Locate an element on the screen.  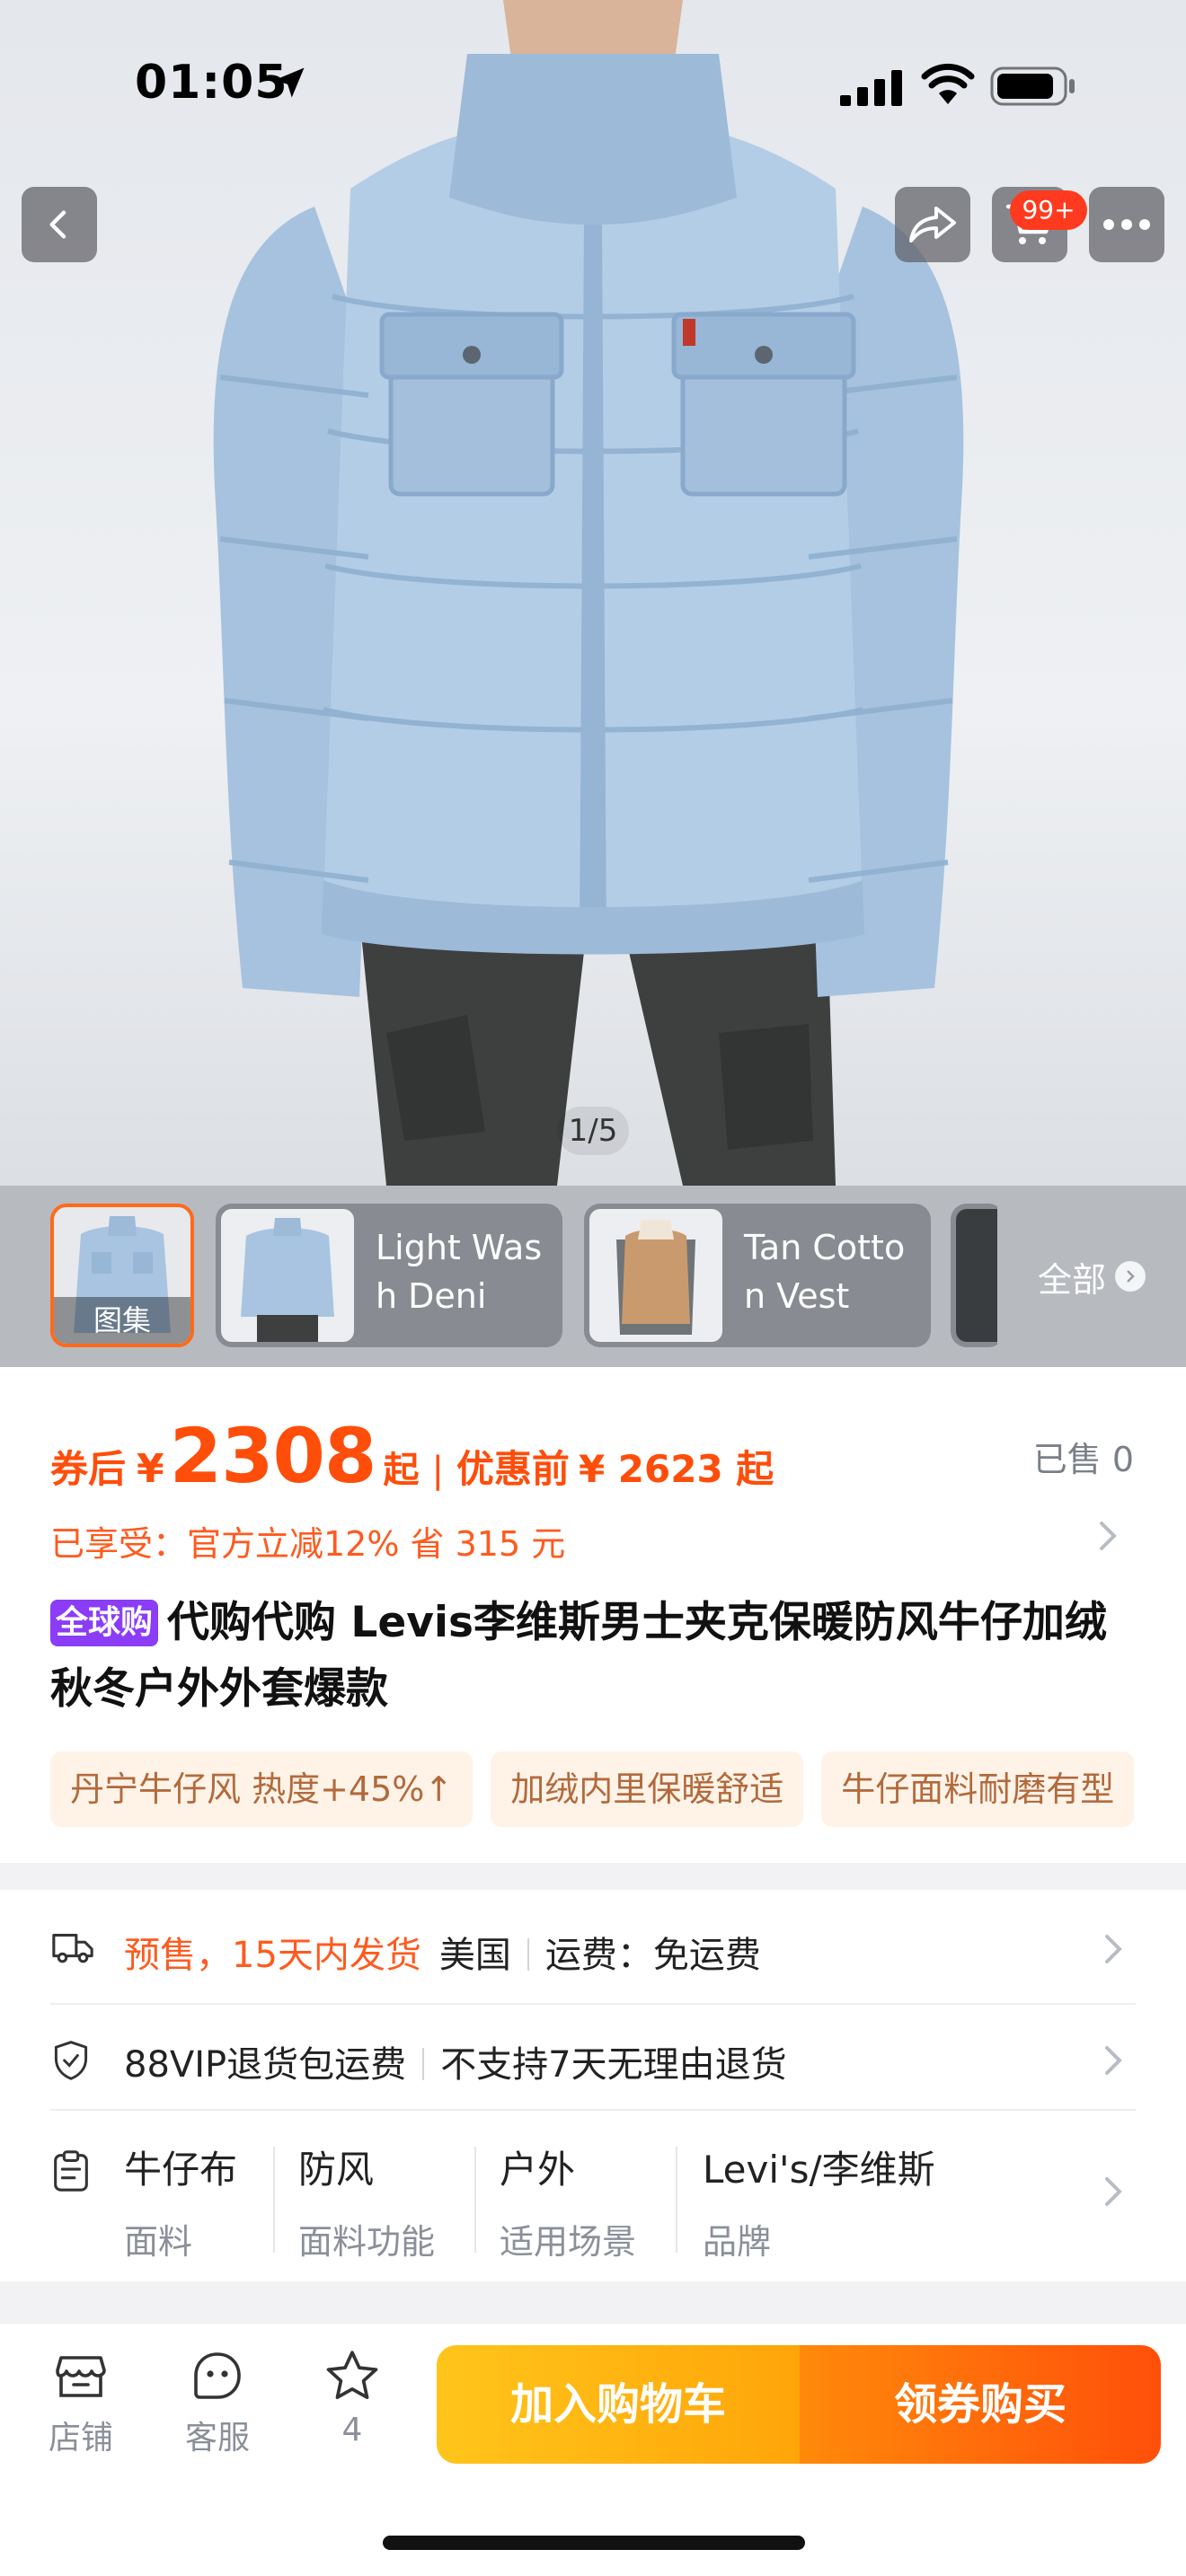
delivery-truck-icon is located at coordinates (72, 1948).